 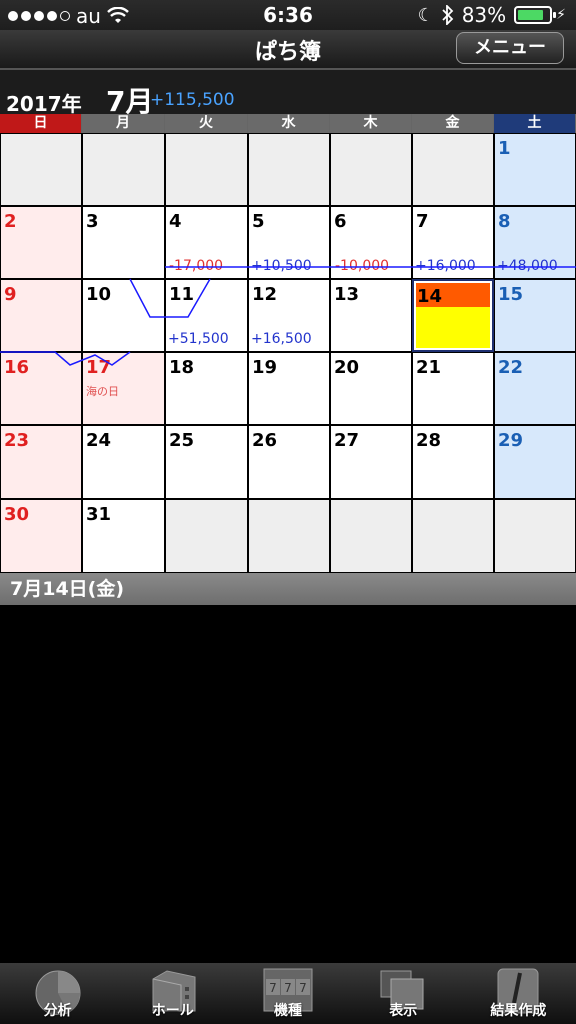 I want to click on day-cell-19: 19, so click(x=289, y=388).